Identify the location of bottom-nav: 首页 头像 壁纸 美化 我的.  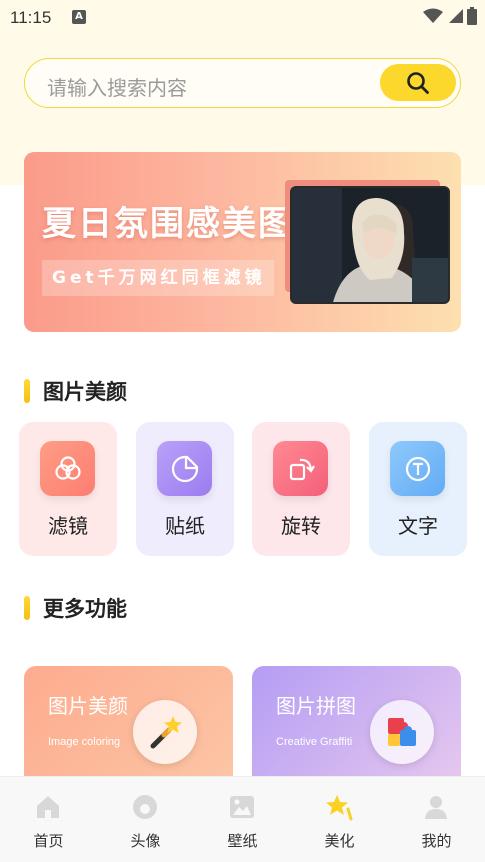
(242, 819).